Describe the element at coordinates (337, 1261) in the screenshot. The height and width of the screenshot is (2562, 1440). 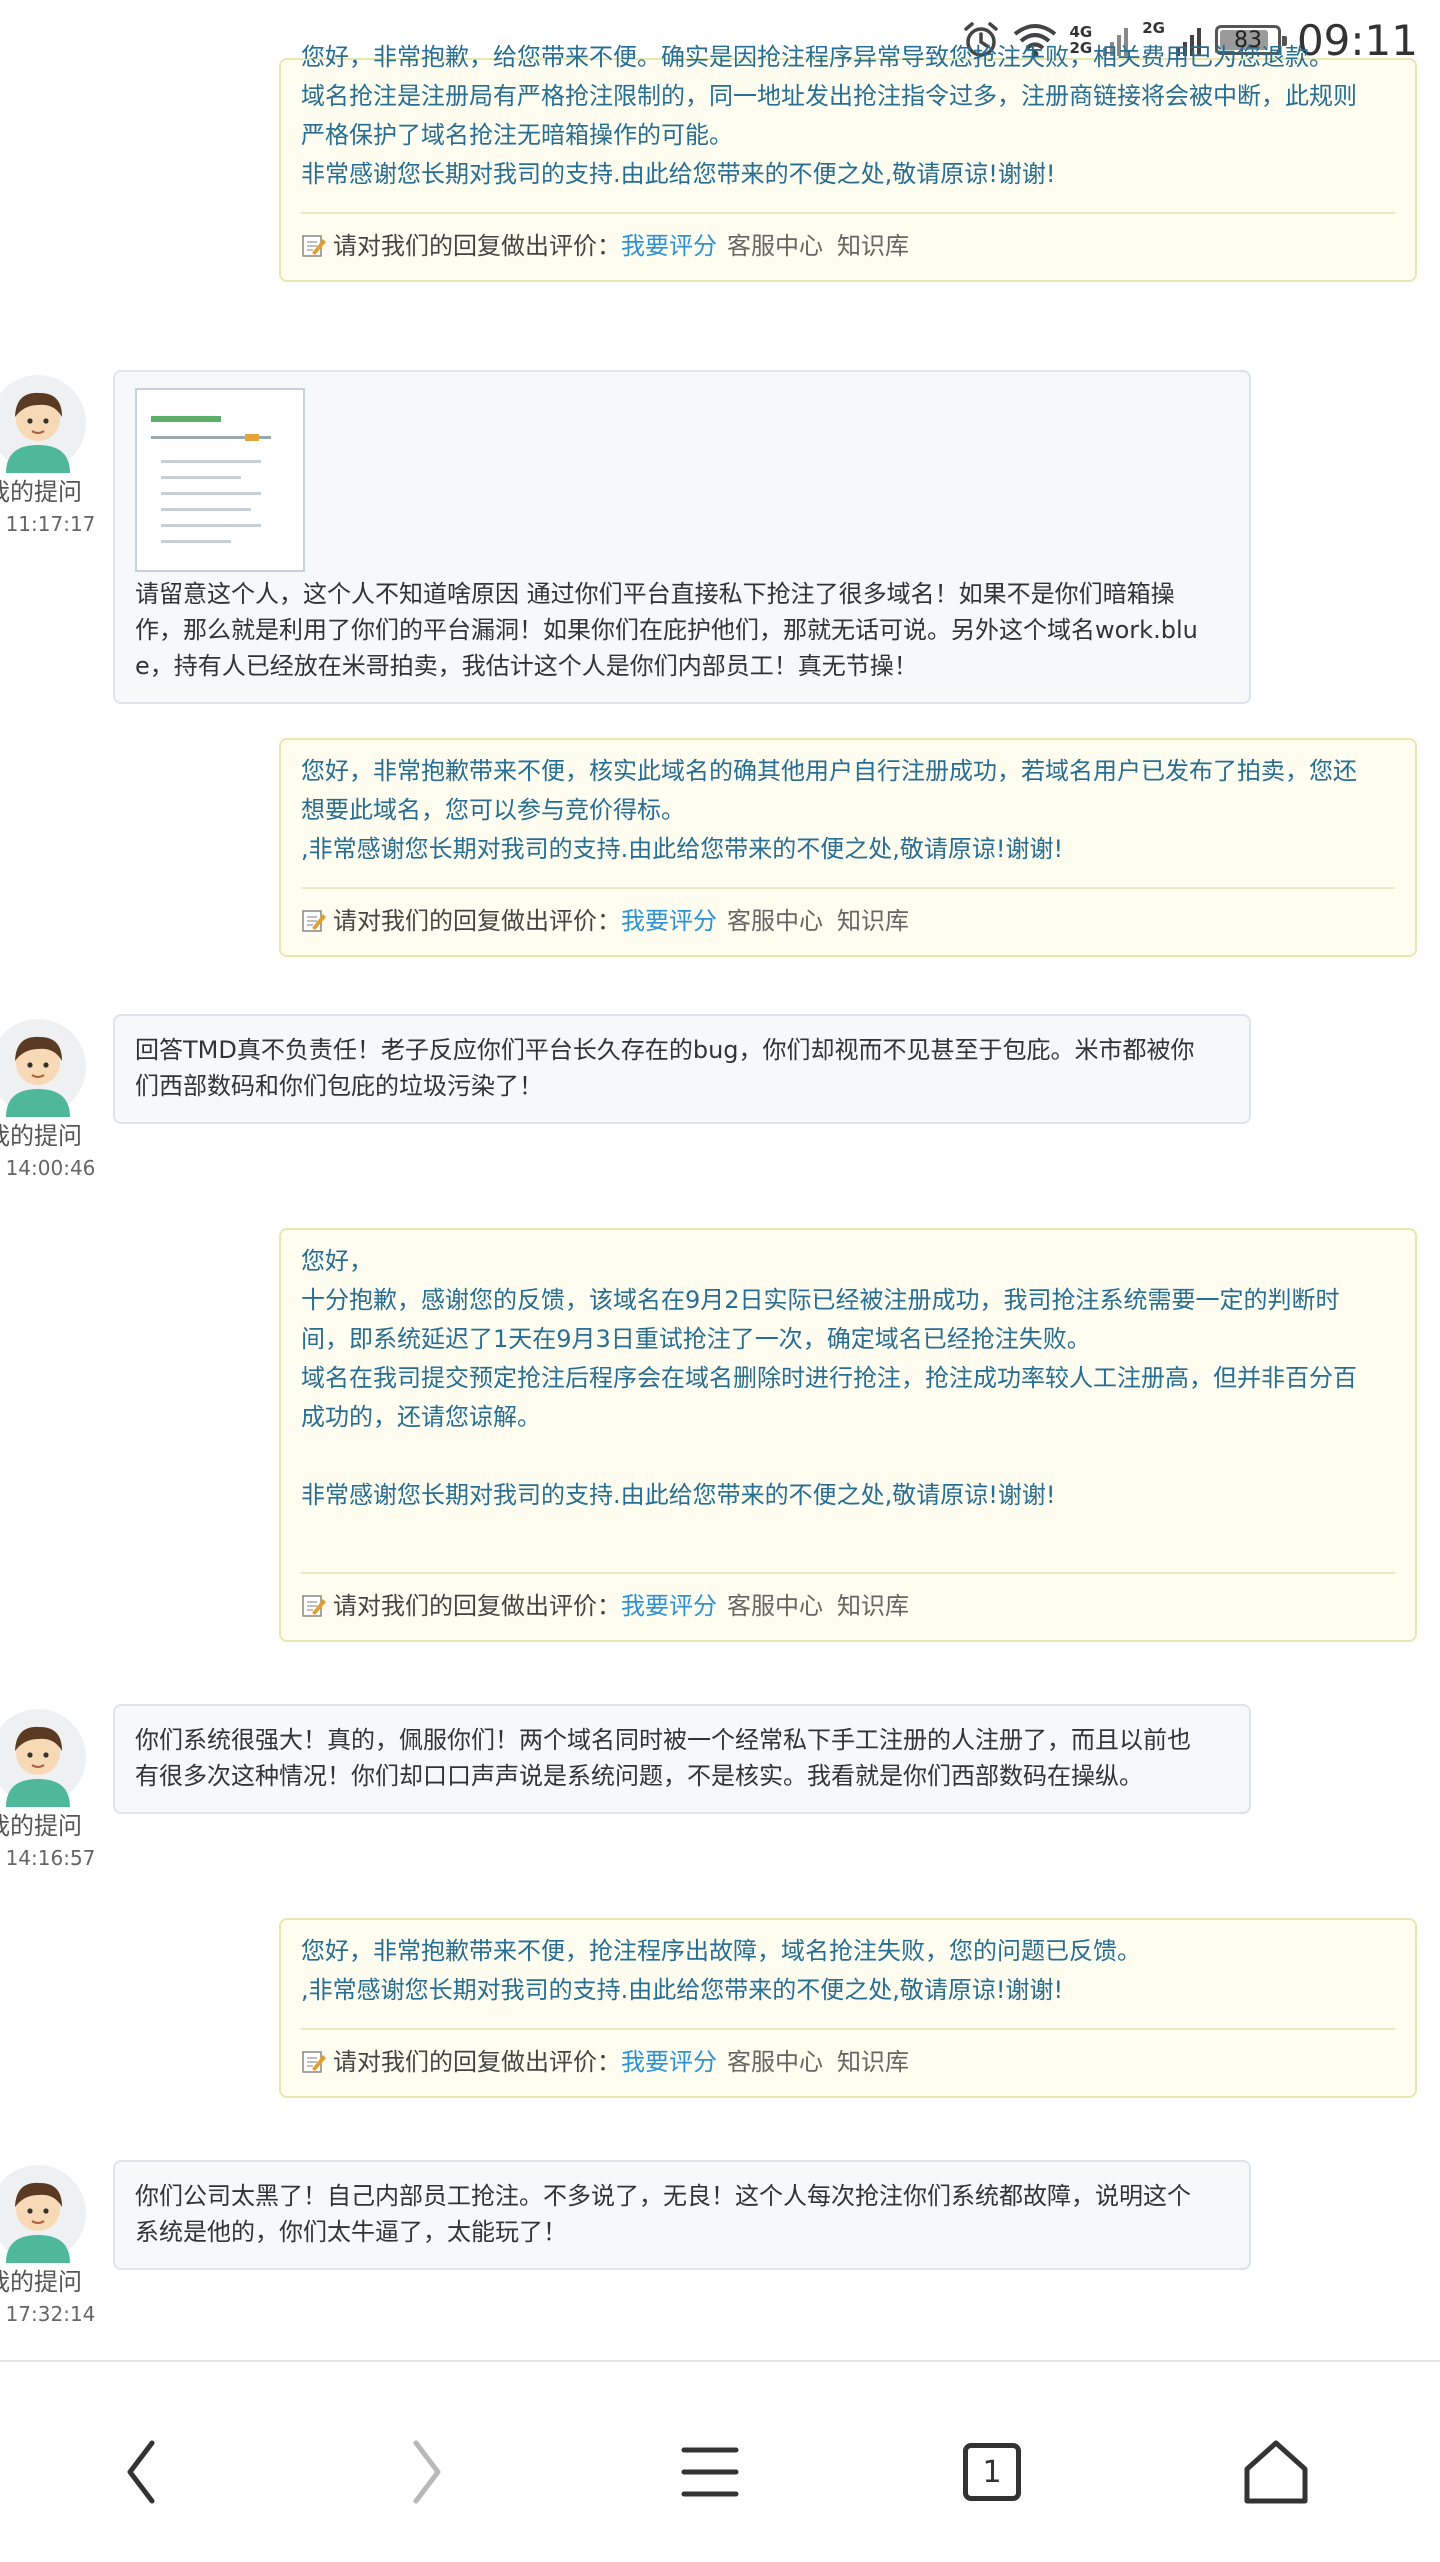
I see `reply-text-line: 您好，` at that location.